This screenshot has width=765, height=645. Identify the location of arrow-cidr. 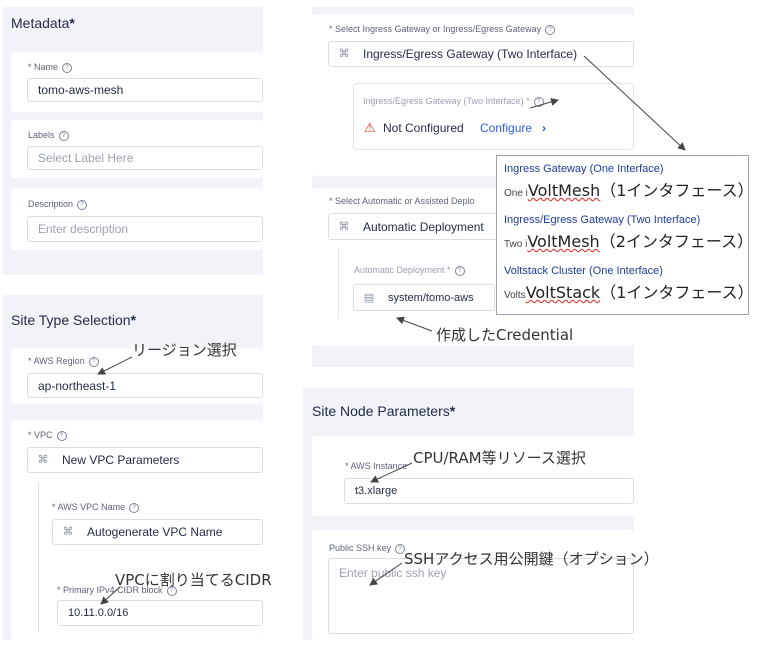
(110, 595).